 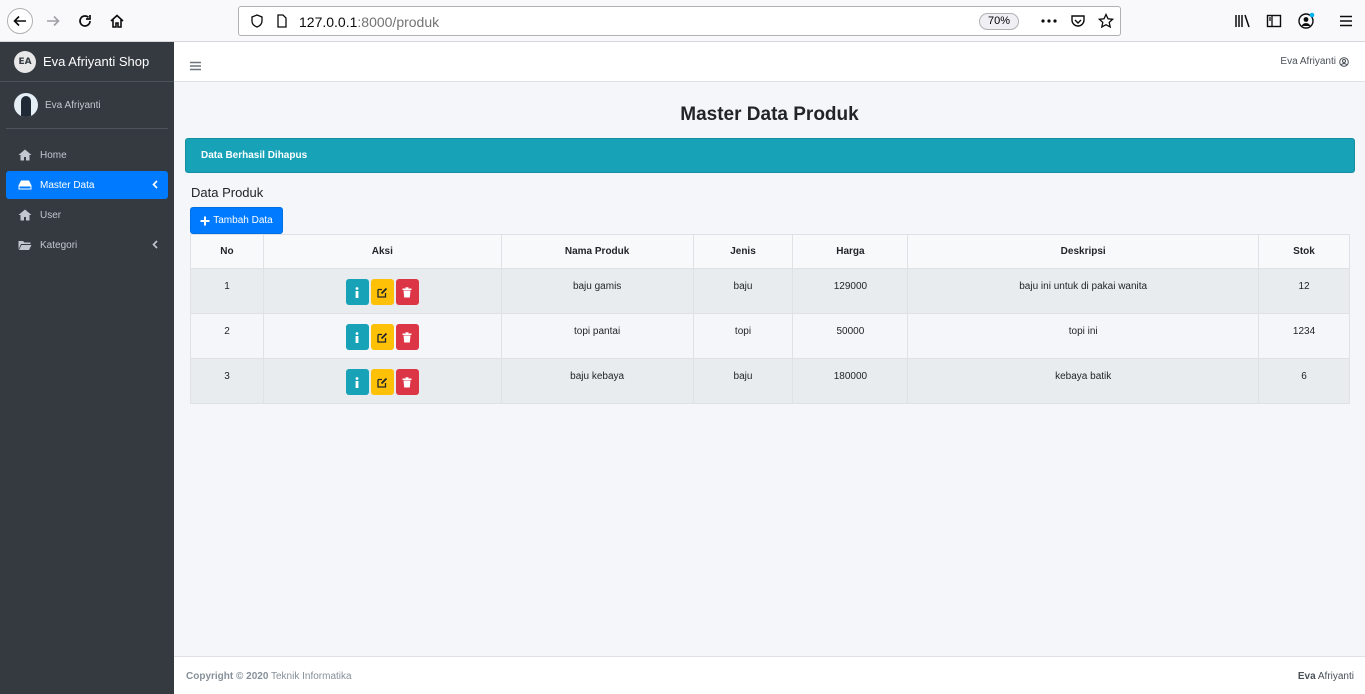 I want to click on success-alert: Data Berhasil Dihapus, so click(x=770, y=155).